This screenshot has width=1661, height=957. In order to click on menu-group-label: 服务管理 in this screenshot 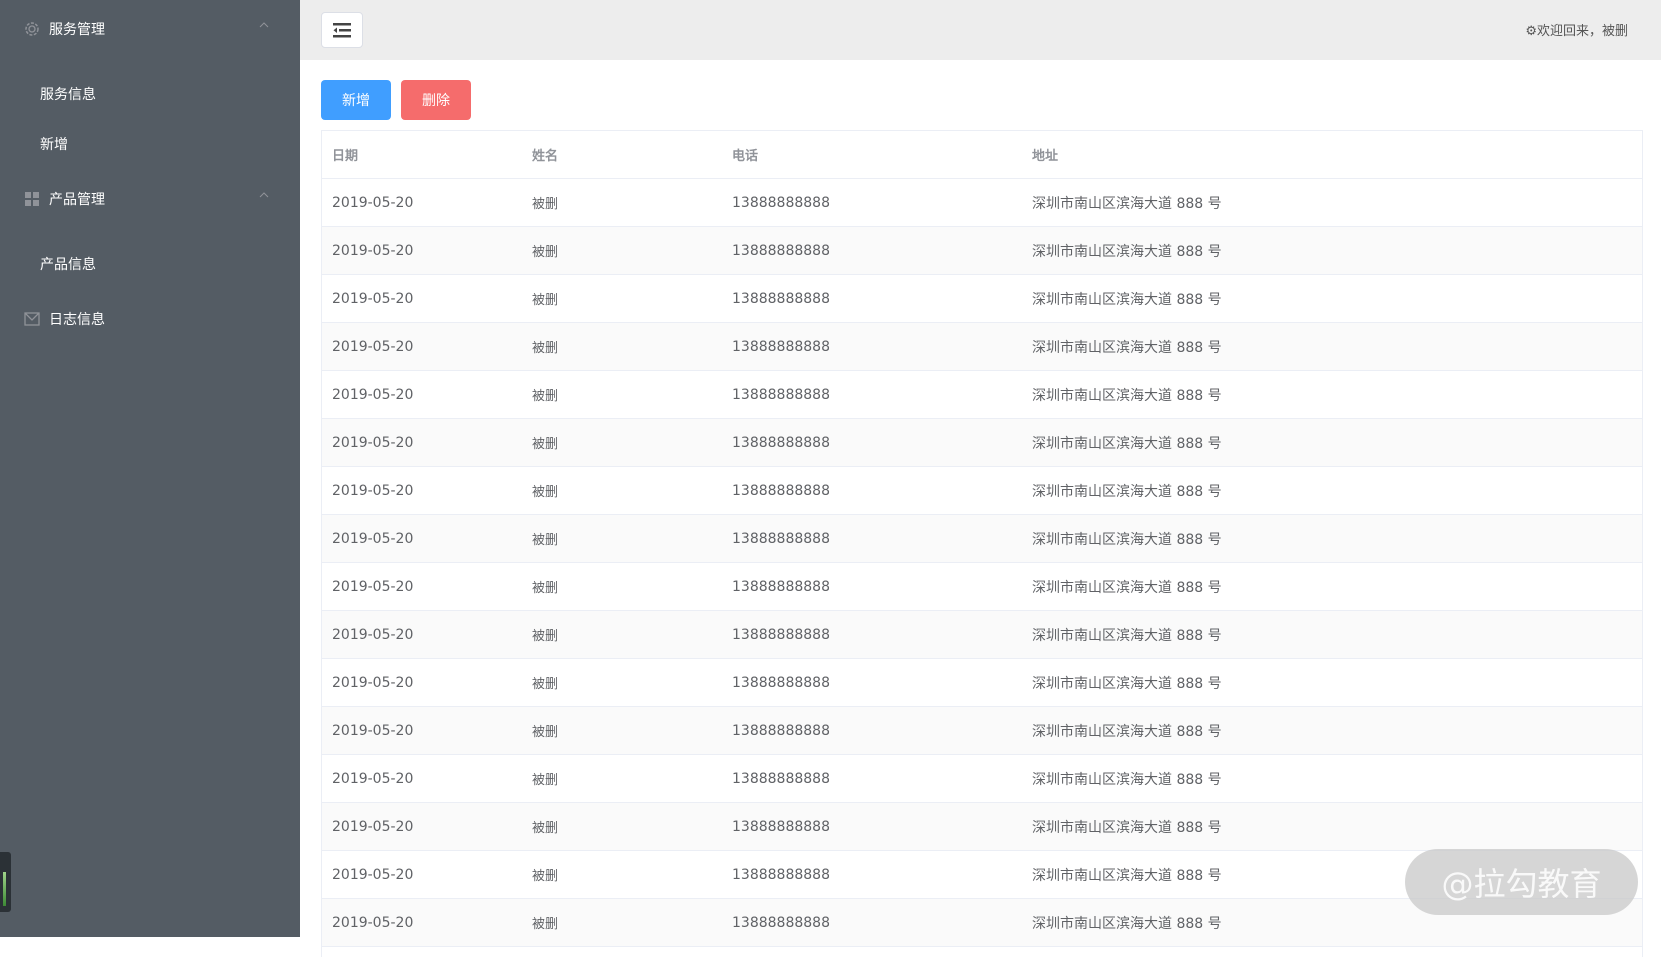, I will do `click(77, 30)`.